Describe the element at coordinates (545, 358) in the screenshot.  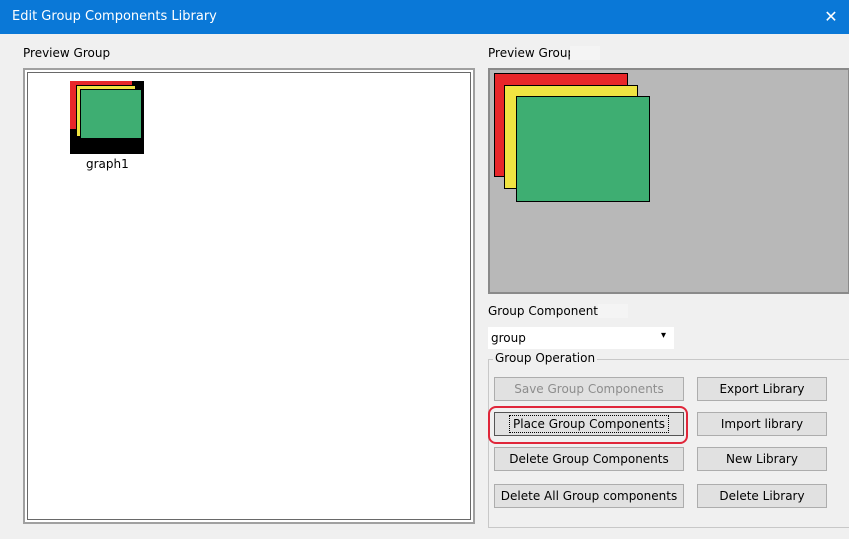
I see `group-operation-legend: Group Operation` at that location.